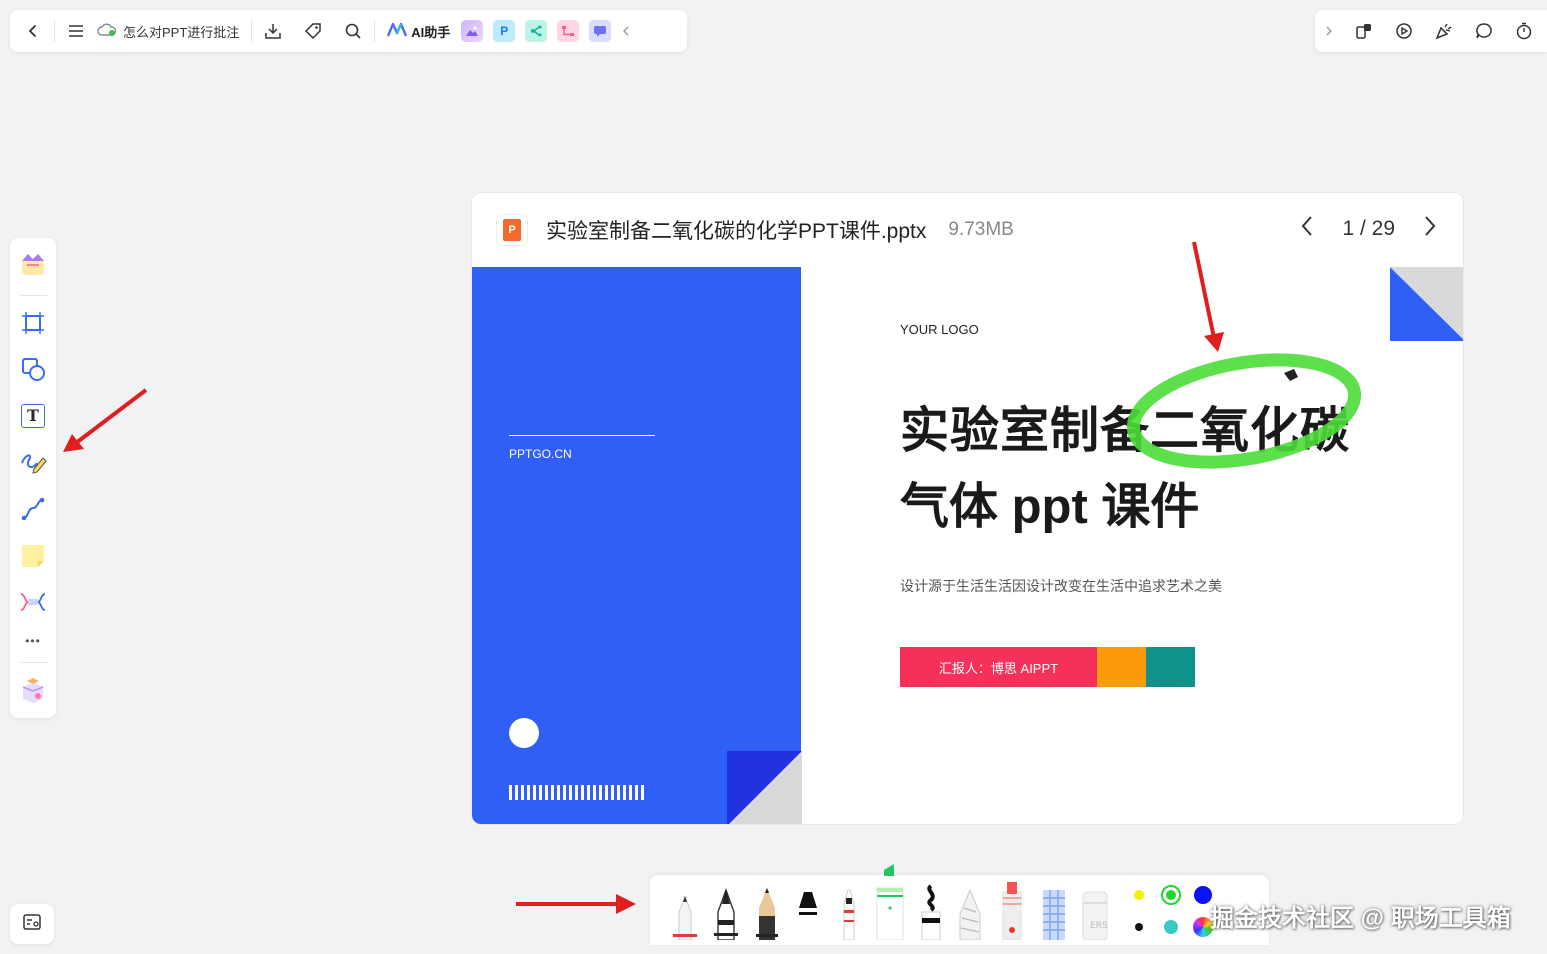  I want to click on slide-title-line2: 气体 ppt 课件, so click(1050, 507).